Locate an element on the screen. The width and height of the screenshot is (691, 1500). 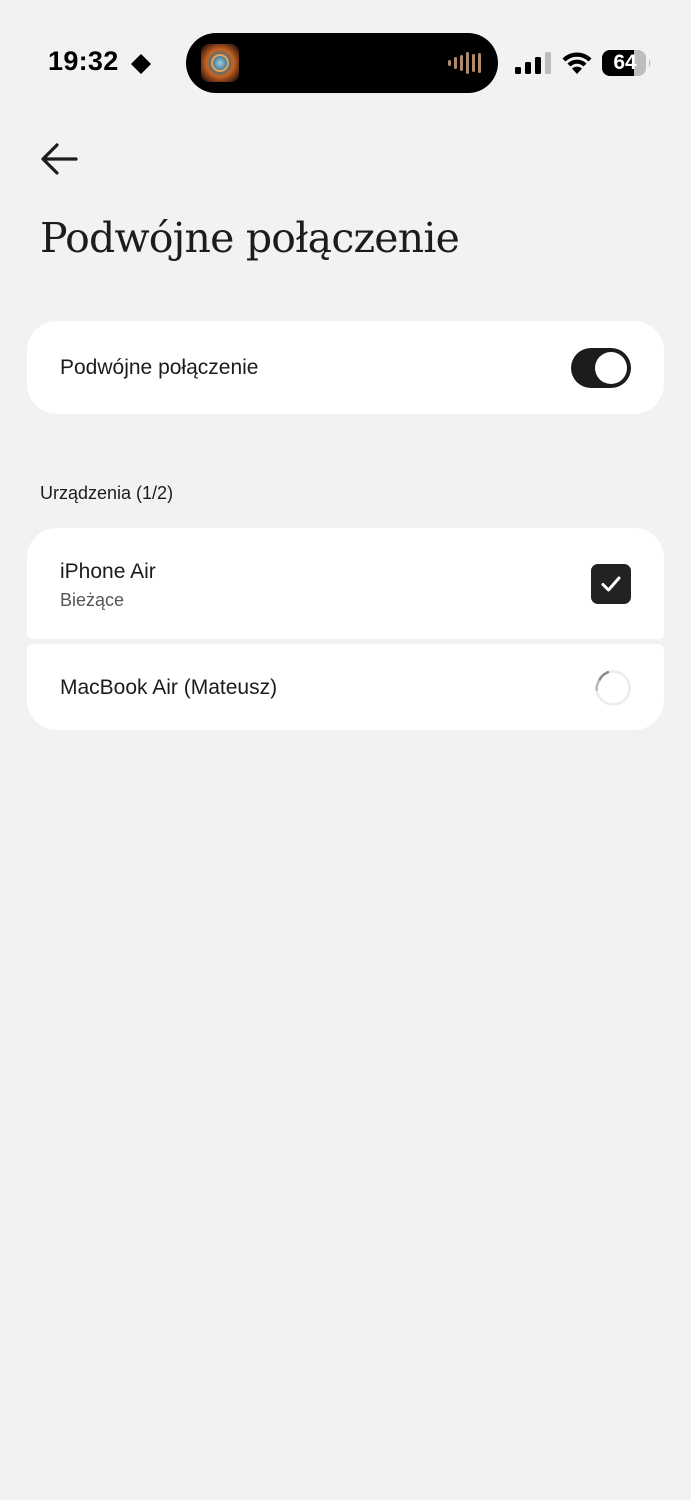
page-title: Podwójne połączenie is located at coordinates (250, 238).